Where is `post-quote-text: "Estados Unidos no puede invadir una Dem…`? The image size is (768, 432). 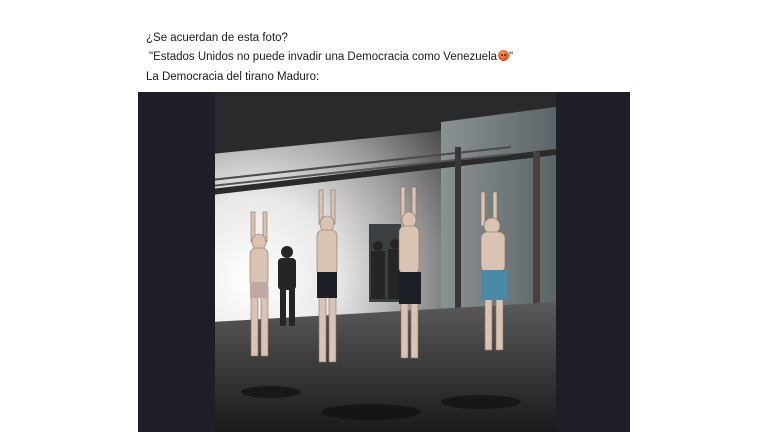
post-quote-text: "Estados Unidos no puede invadir una Dem… is located at coordinates (323, 57).